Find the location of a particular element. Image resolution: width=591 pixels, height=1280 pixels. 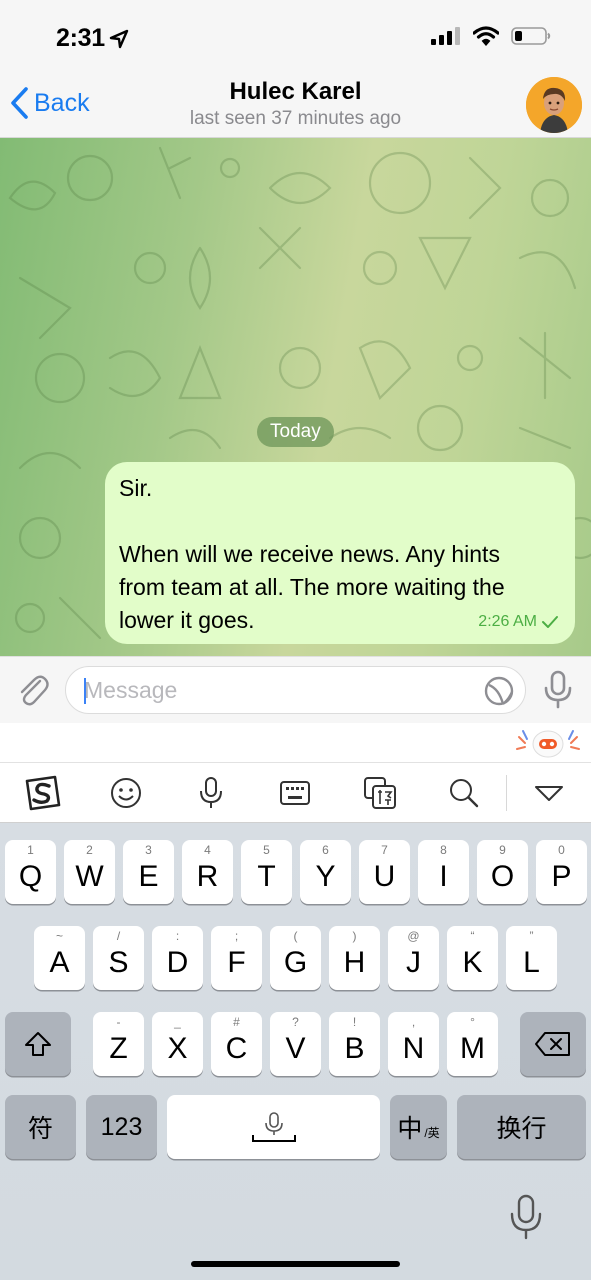

clock-text: 2:31 is located at coordinates (80, 38).